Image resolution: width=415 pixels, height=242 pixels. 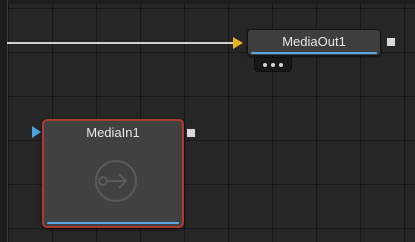 I want to click on top-frame-edge, so click(x=207, y=2).